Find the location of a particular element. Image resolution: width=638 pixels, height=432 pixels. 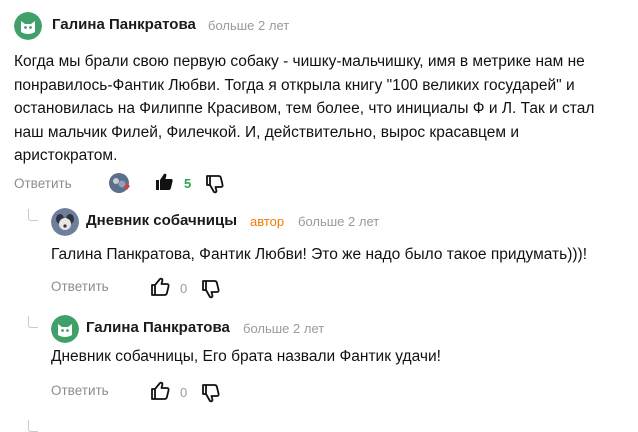

dog-photo-icon is located at coordinates (65, 222).